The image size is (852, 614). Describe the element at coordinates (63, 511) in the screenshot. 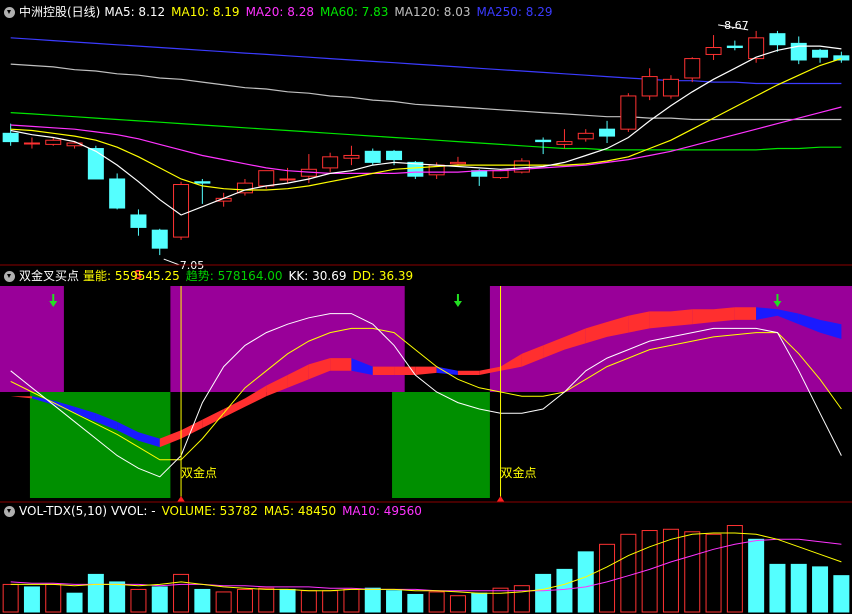

I see `volume-indicator-name: VOL-TDX(5,10)` at that location.